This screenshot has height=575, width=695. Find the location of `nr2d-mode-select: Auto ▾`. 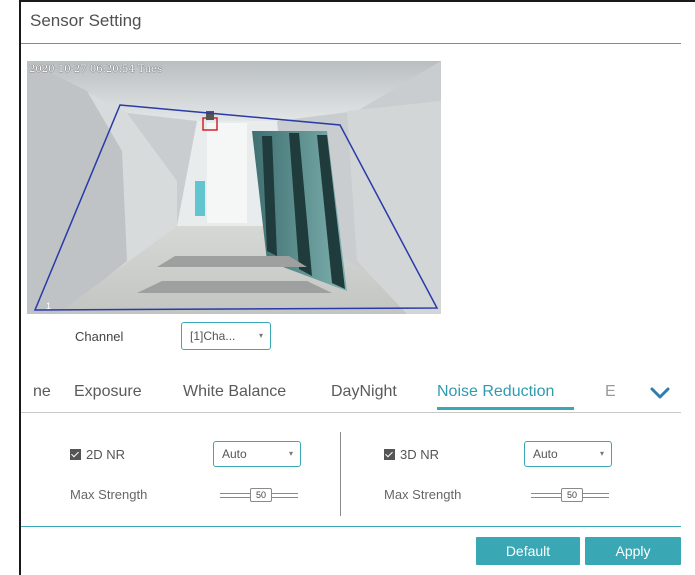

nr2d-mode-select: Auto ▾ is located at coordinates (257, 454).